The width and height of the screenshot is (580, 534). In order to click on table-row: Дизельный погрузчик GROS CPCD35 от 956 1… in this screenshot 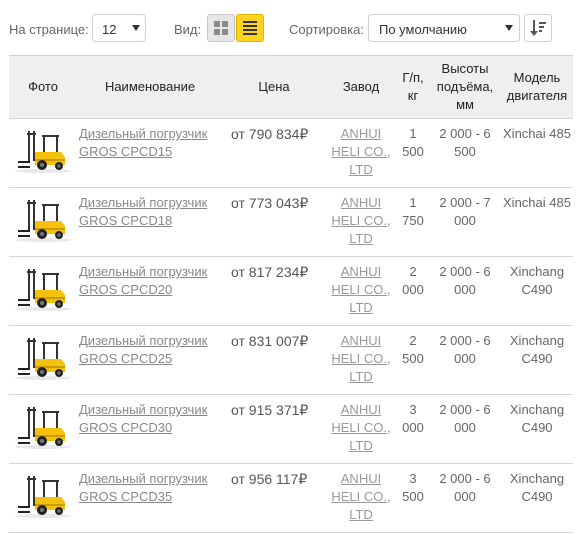, I will do `click(291, 498)`.